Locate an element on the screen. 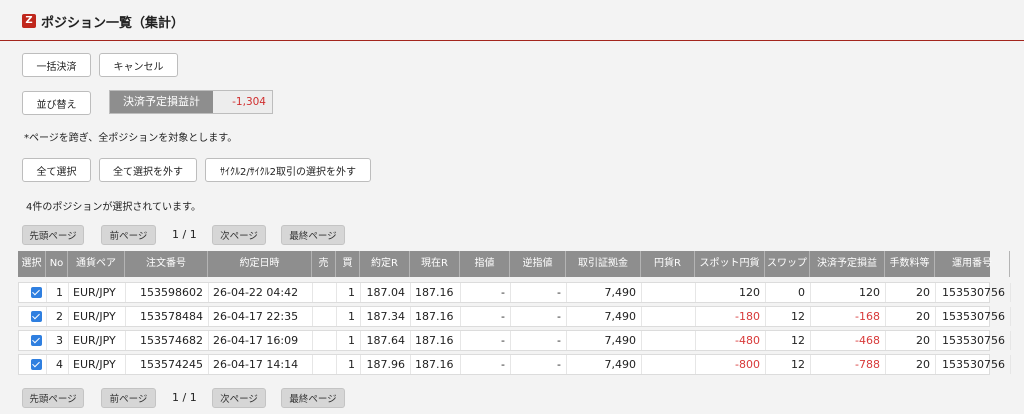 Image resolution: width=1024 pixels, height=414 pixels. cell-order-number: 153598602 is located at coordinates (167, 292).